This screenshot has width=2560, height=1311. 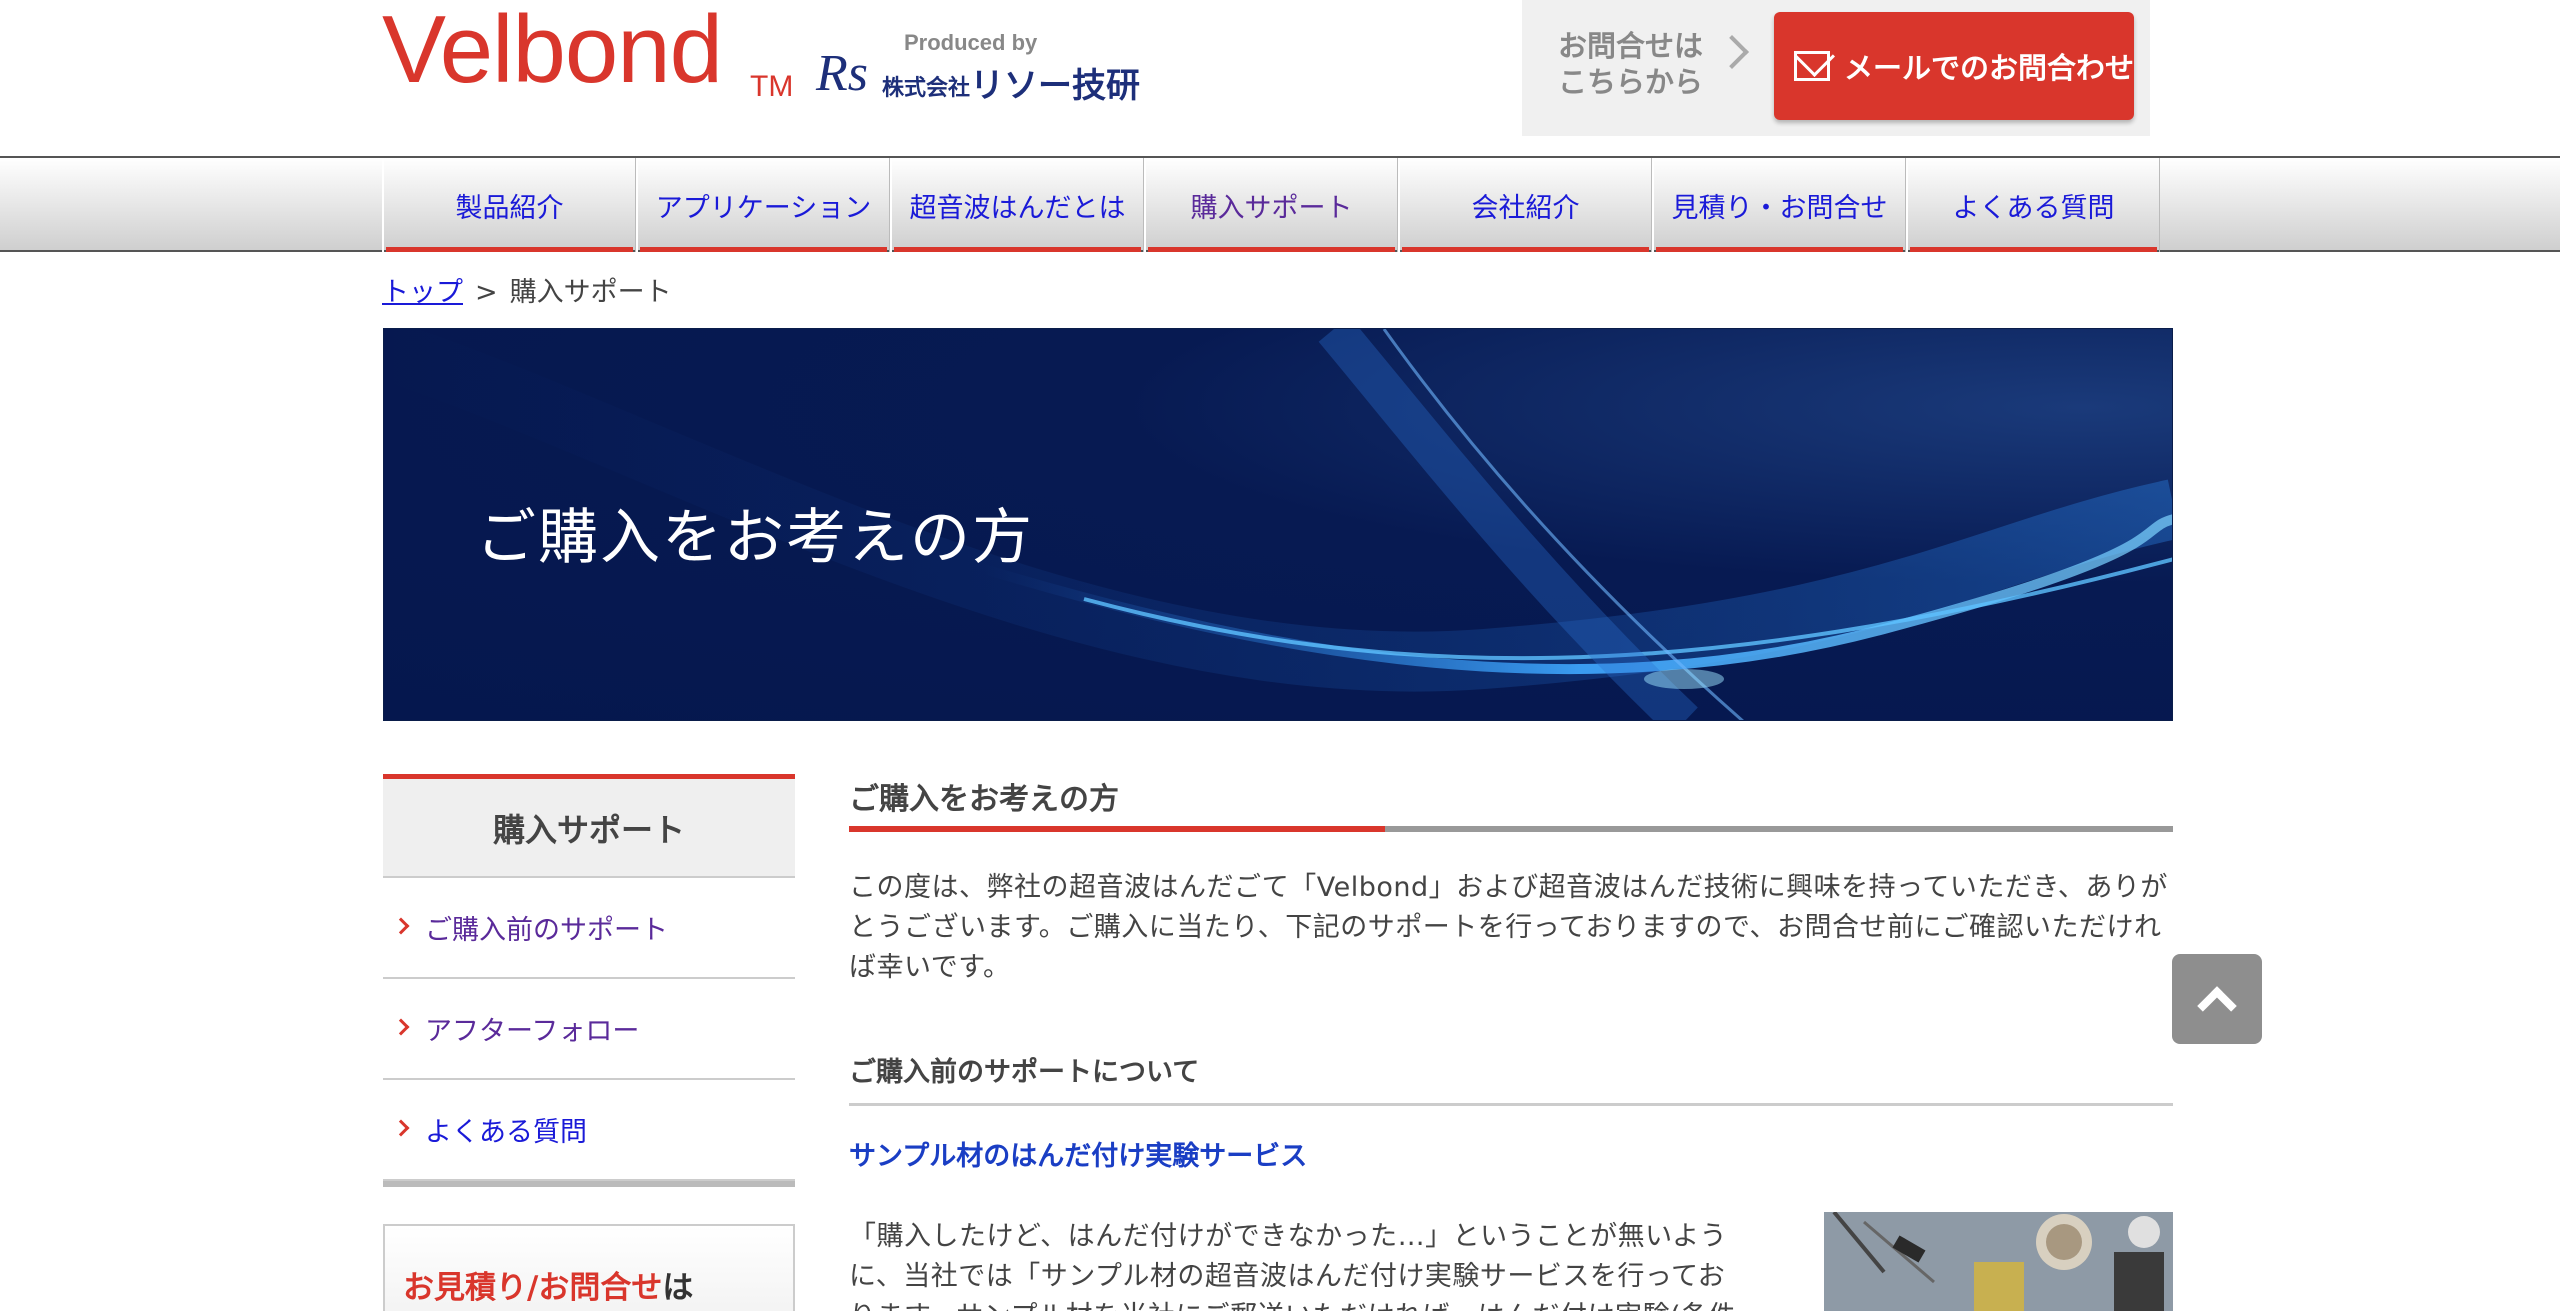 I want to click on title-underline, so click(x=1511, y=829).